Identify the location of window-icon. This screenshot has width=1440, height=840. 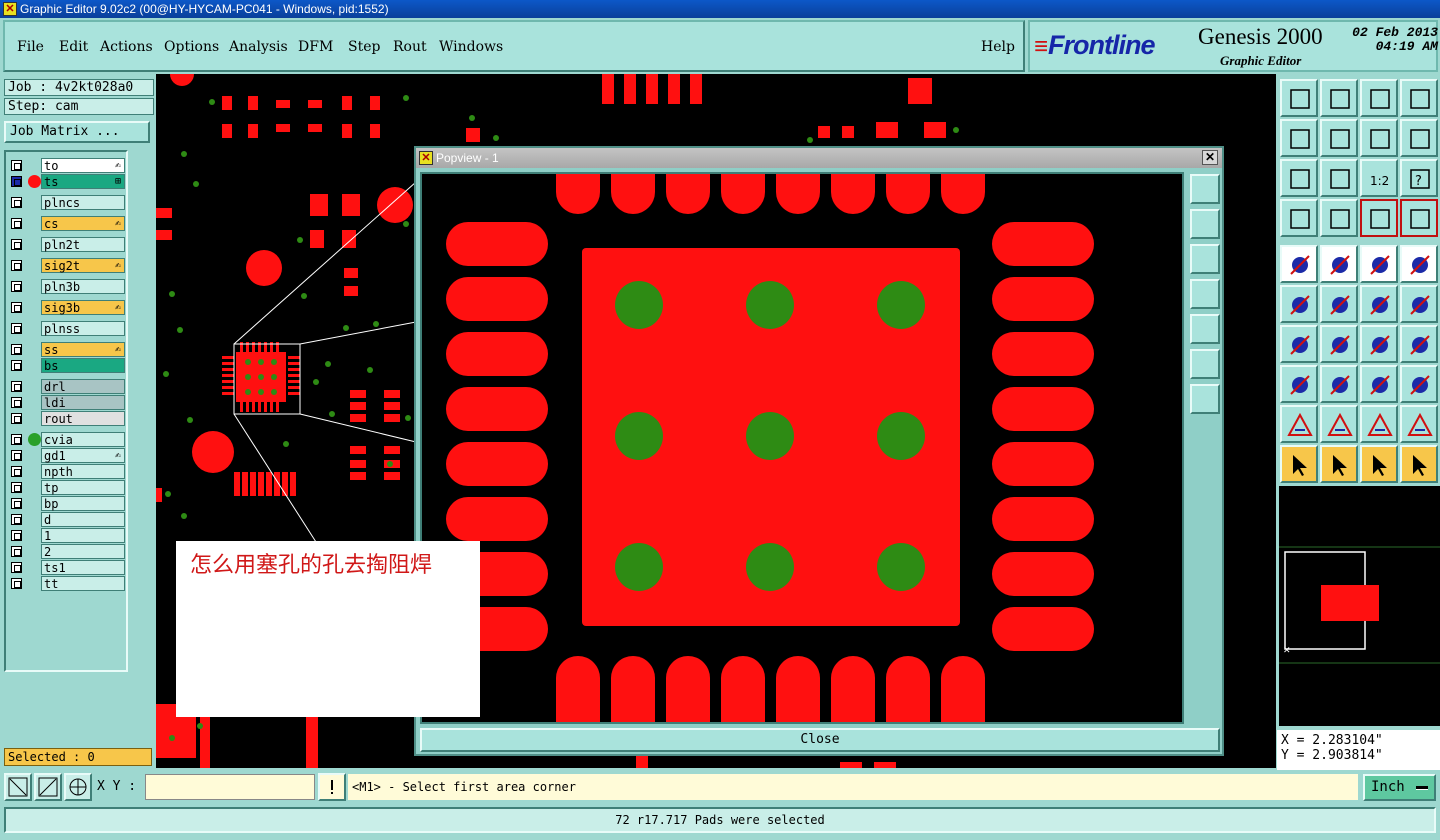
(1419, 98).